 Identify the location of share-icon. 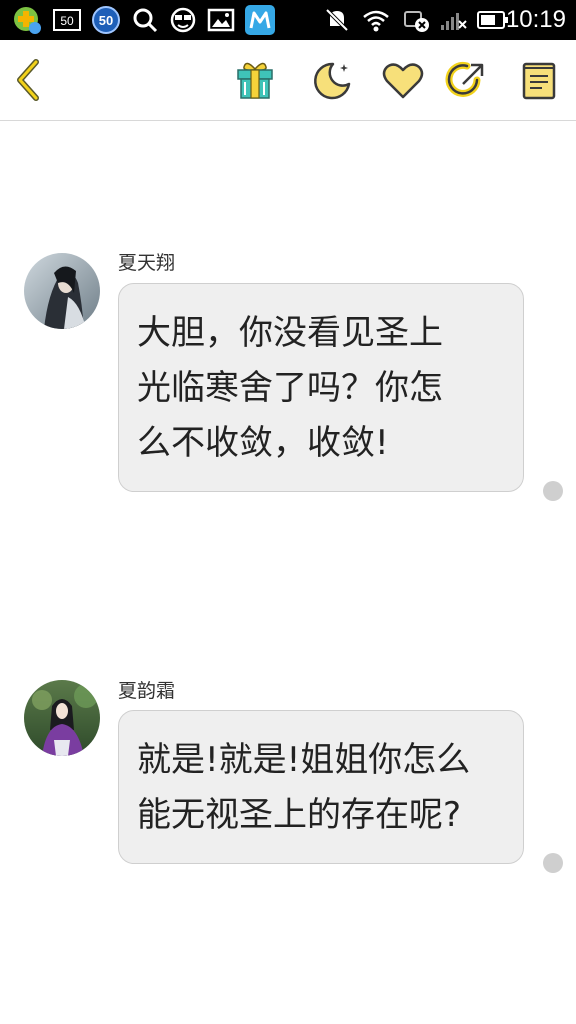
(464, 79).